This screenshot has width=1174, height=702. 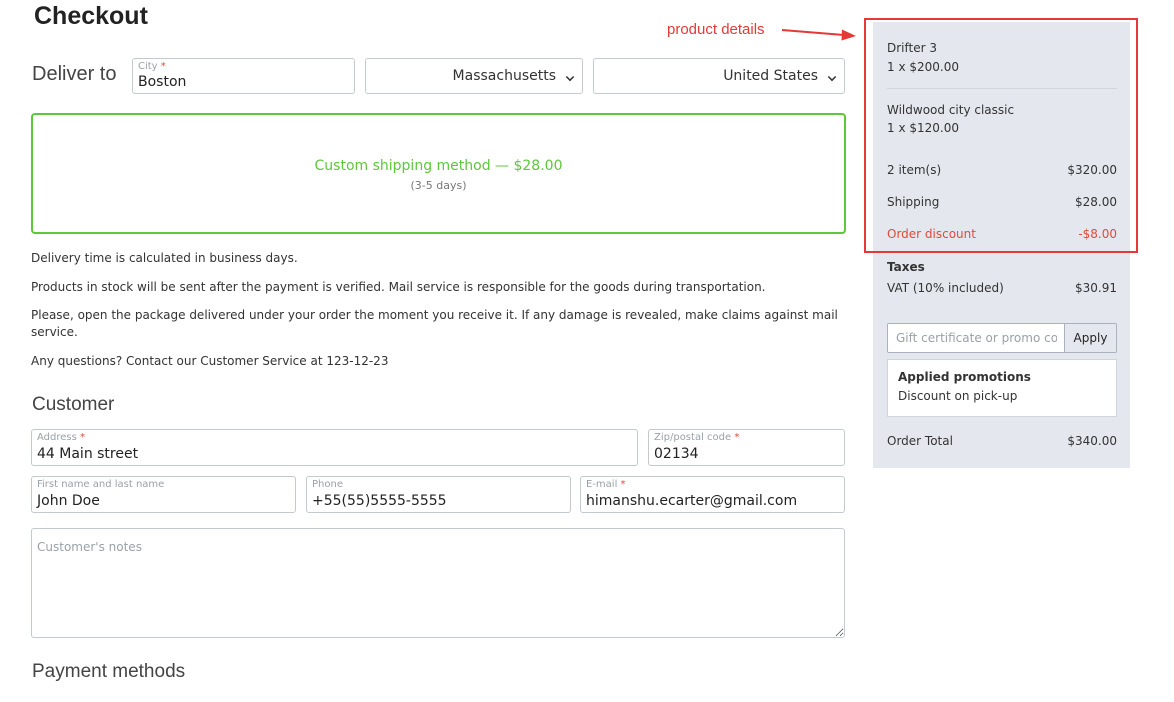 I want to click on phone-field: Phone +55(55)5555-5555, so click(x=438, y=494).